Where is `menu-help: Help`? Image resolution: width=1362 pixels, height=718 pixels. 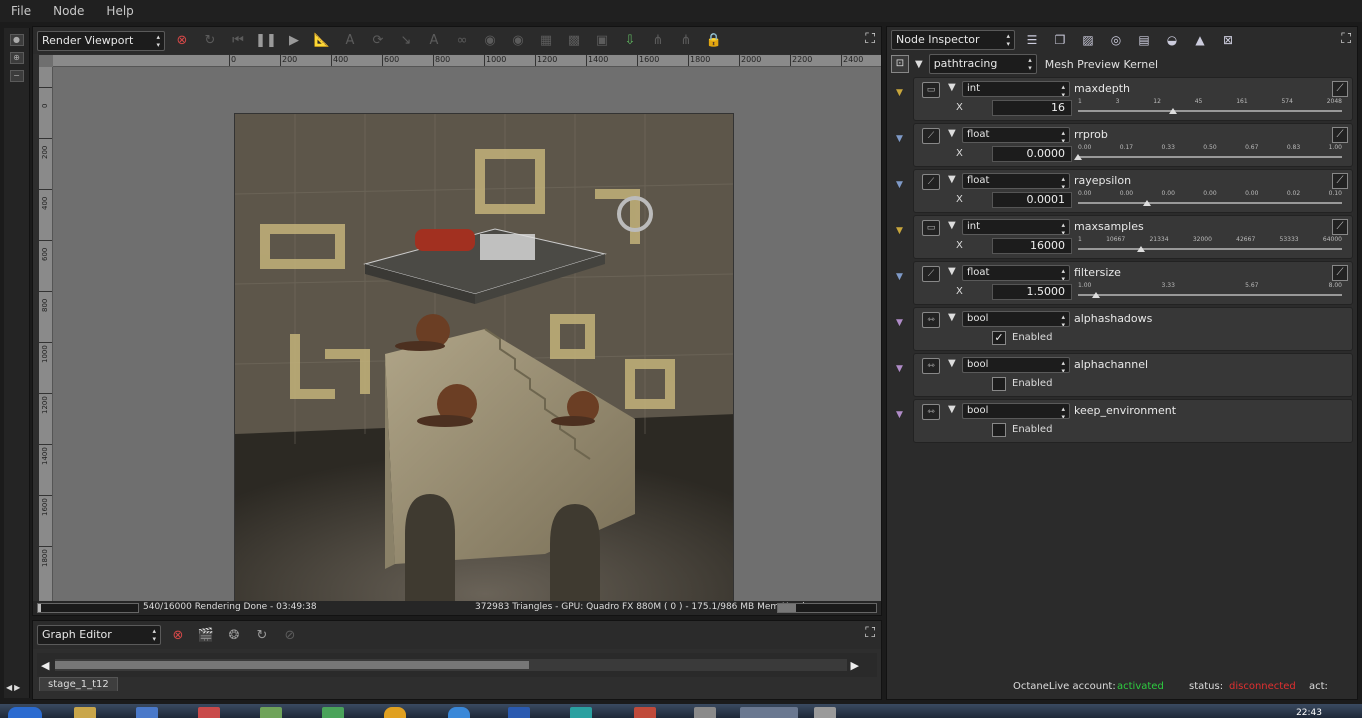 menu-help: Help is located at coordinates (119, 11).